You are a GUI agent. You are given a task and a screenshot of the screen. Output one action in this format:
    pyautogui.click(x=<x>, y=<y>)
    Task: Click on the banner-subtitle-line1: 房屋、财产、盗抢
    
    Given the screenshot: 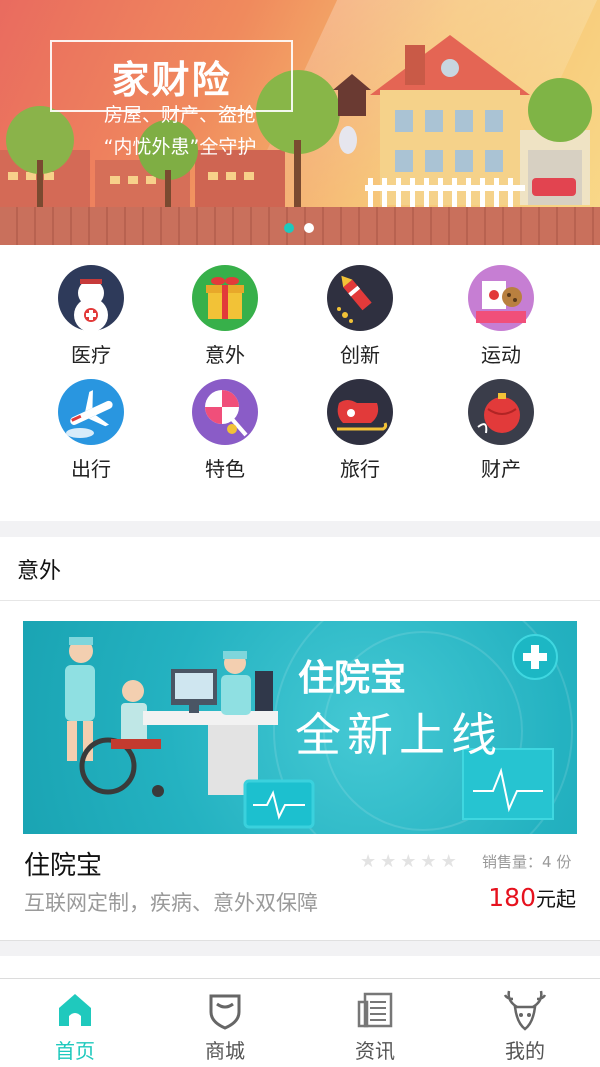 What is the action you would take?
    pyautogui.click(x=179, y=115)
    